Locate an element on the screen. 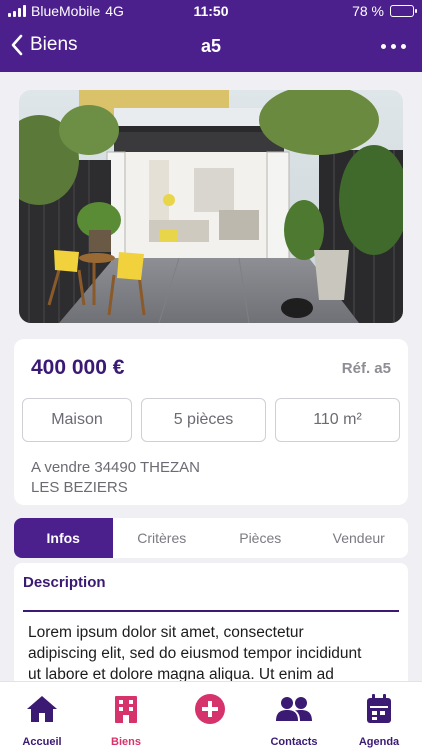 Image resolution: width=422 pixels, height=750 pixels. tabbar-agenda: Agenda is located at coordinates (379, 716).